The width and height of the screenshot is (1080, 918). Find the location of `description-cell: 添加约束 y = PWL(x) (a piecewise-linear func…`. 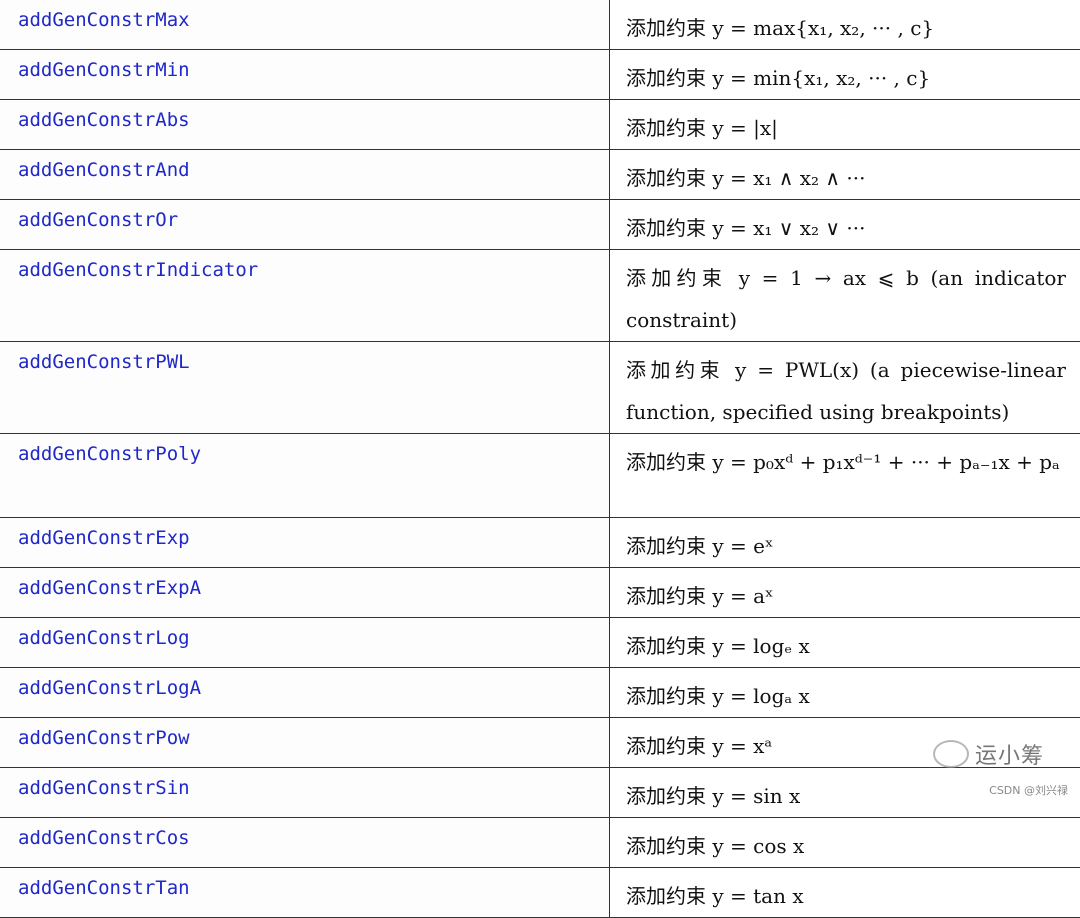

description-cell: 添加约束 y = PWL(x) (a piecewise-linear func… is located at coordinates (845, 388).